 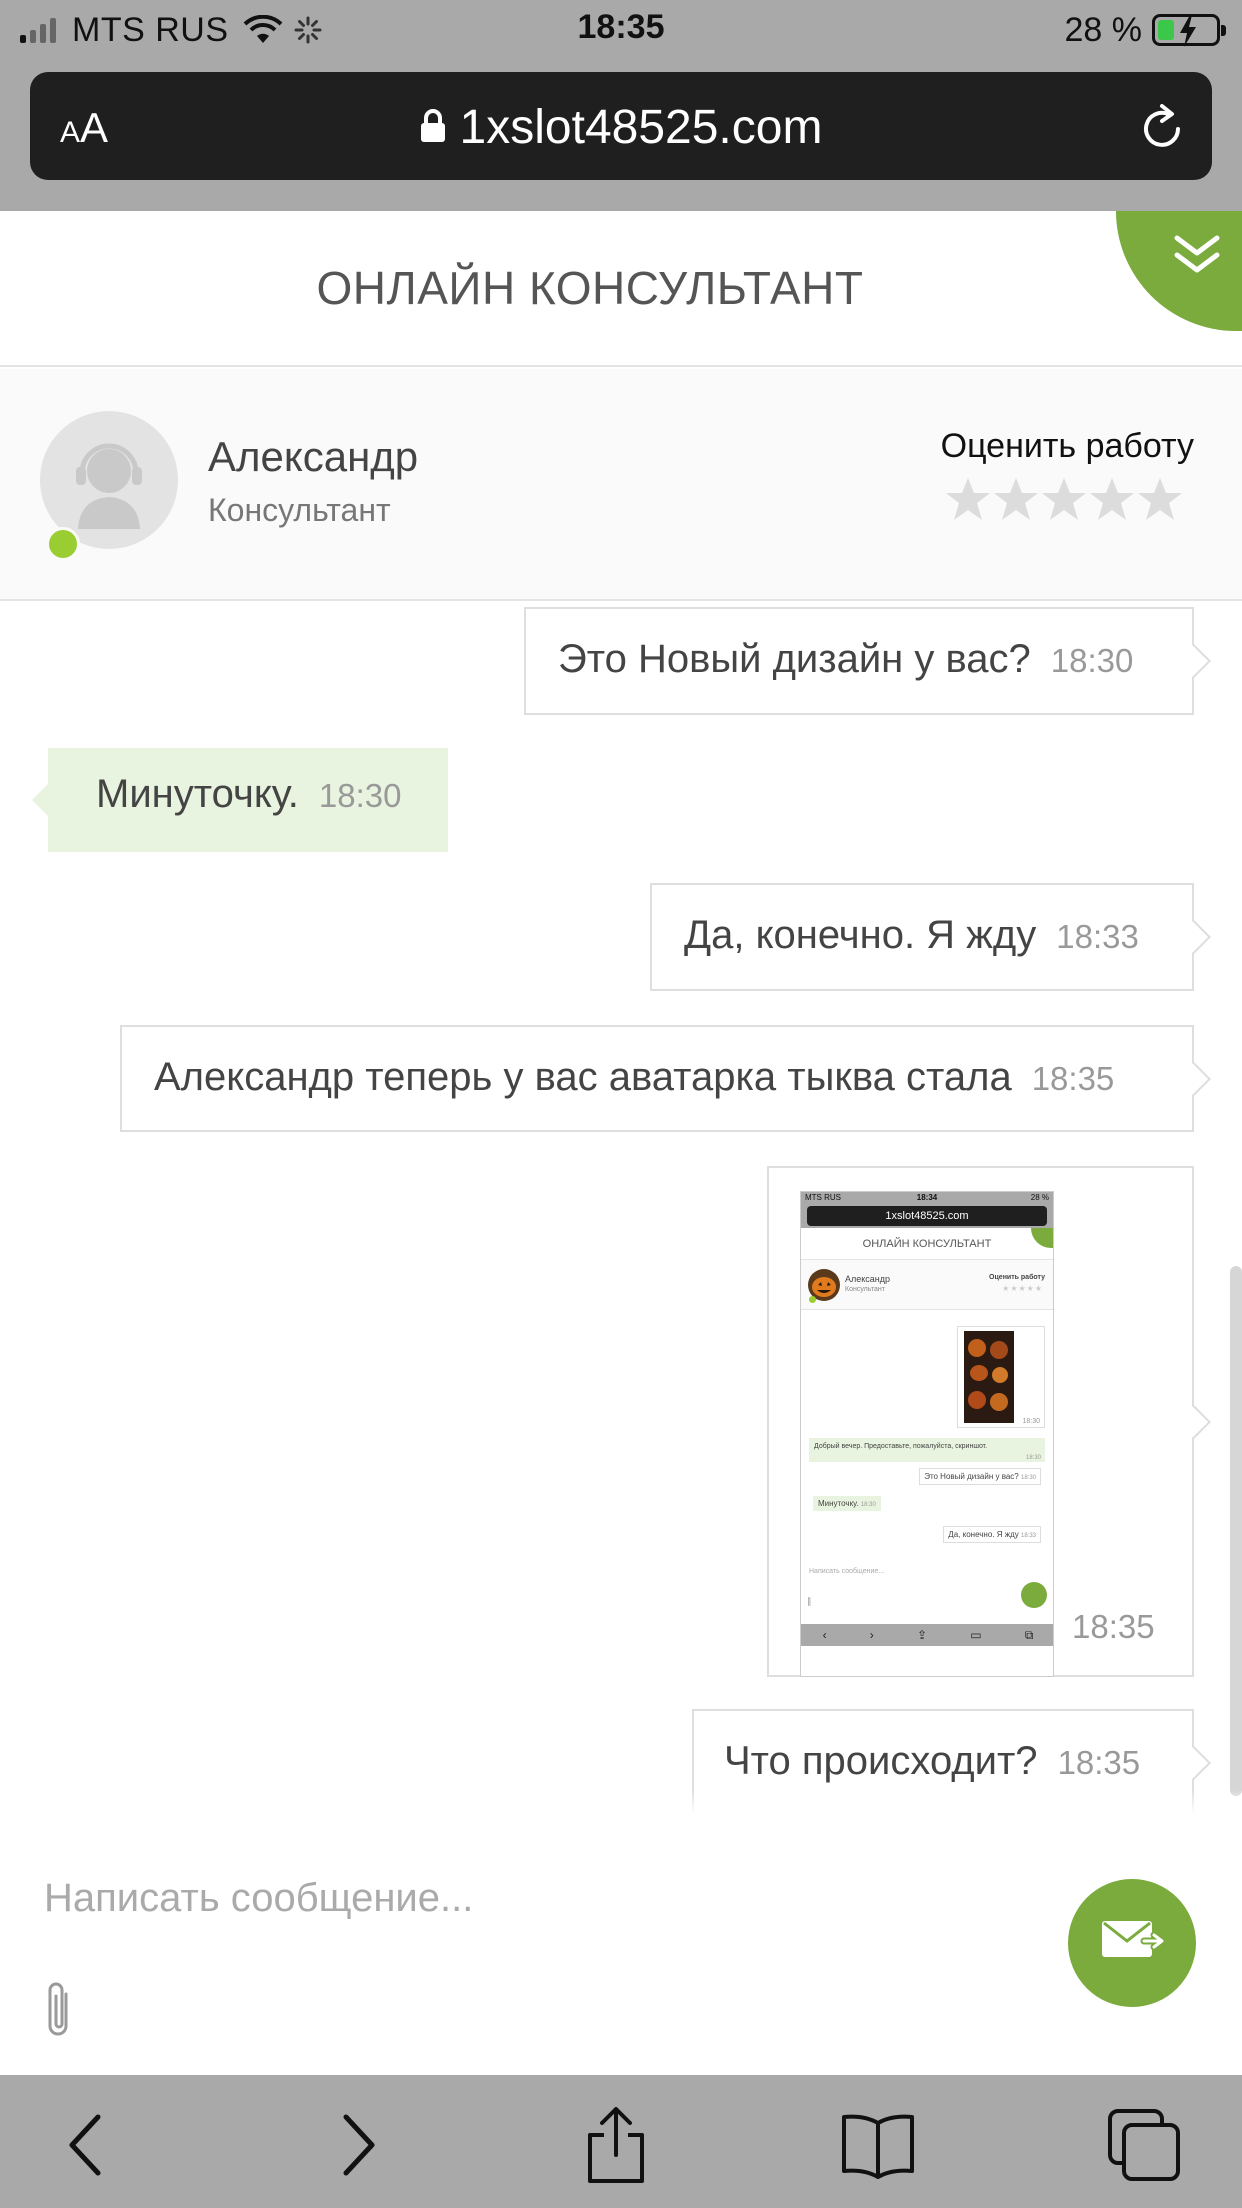 I want to click on consultant-role: Консультант, so click(x=299, y=510).